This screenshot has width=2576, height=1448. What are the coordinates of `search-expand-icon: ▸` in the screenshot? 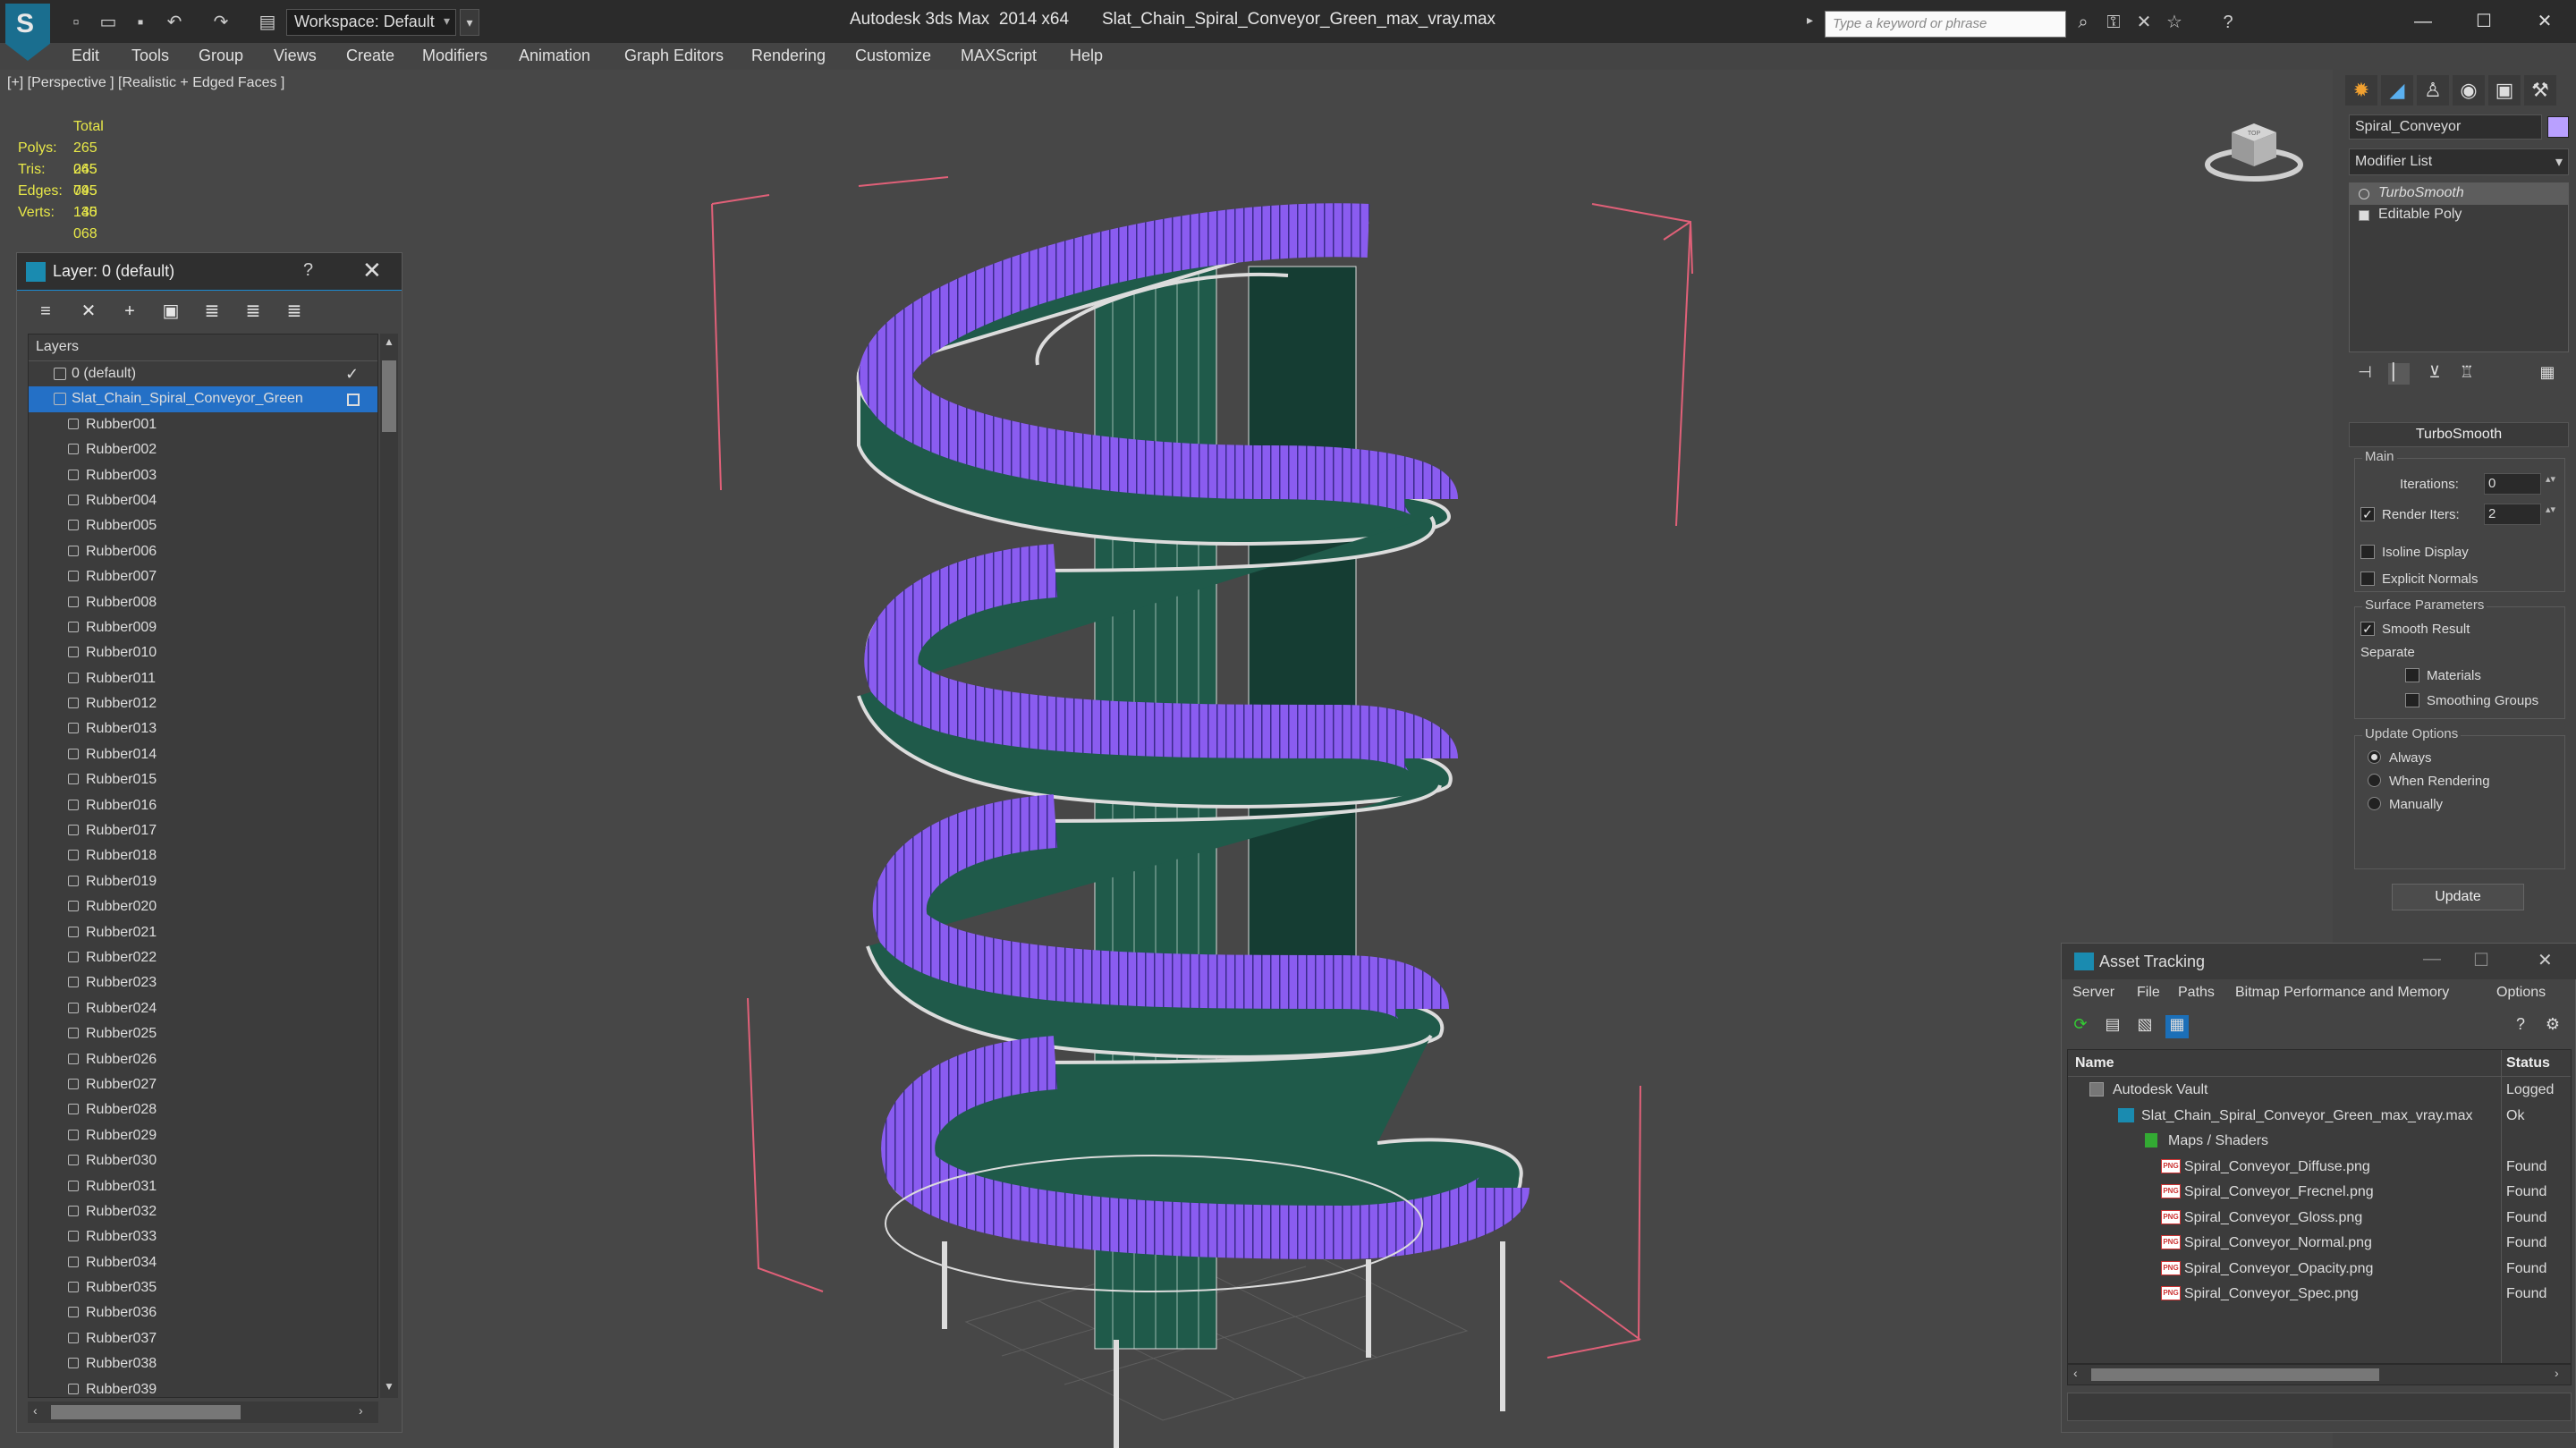 It's located at (1810, 20).